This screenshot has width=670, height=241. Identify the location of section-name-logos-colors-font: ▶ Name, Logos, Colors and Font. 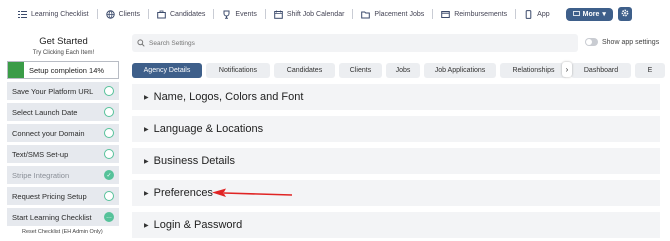
(396, 97).